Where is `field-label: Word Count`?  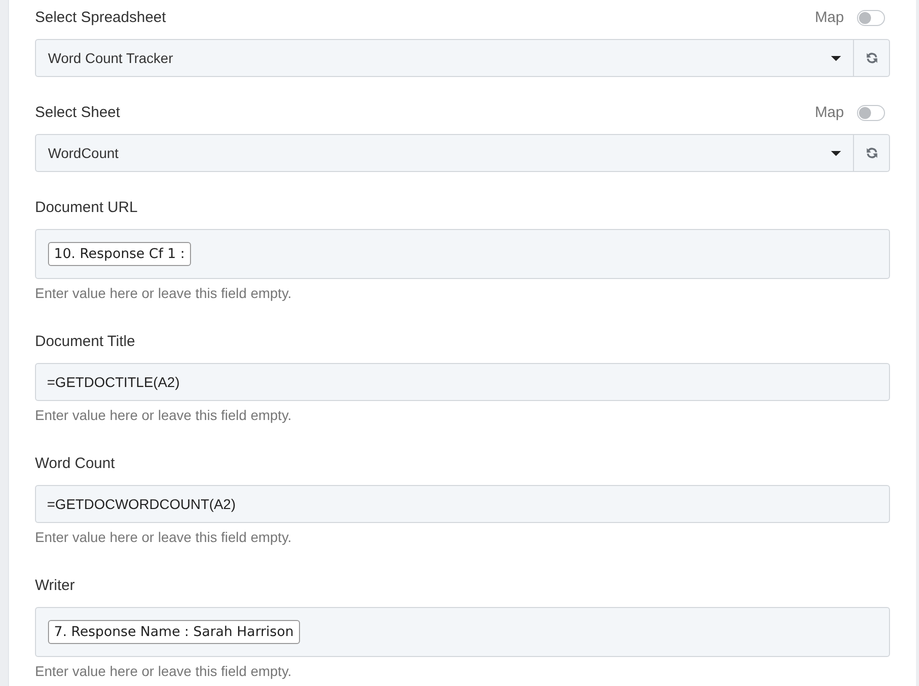
field-label: Word Count is located at coordinates (75, 464).